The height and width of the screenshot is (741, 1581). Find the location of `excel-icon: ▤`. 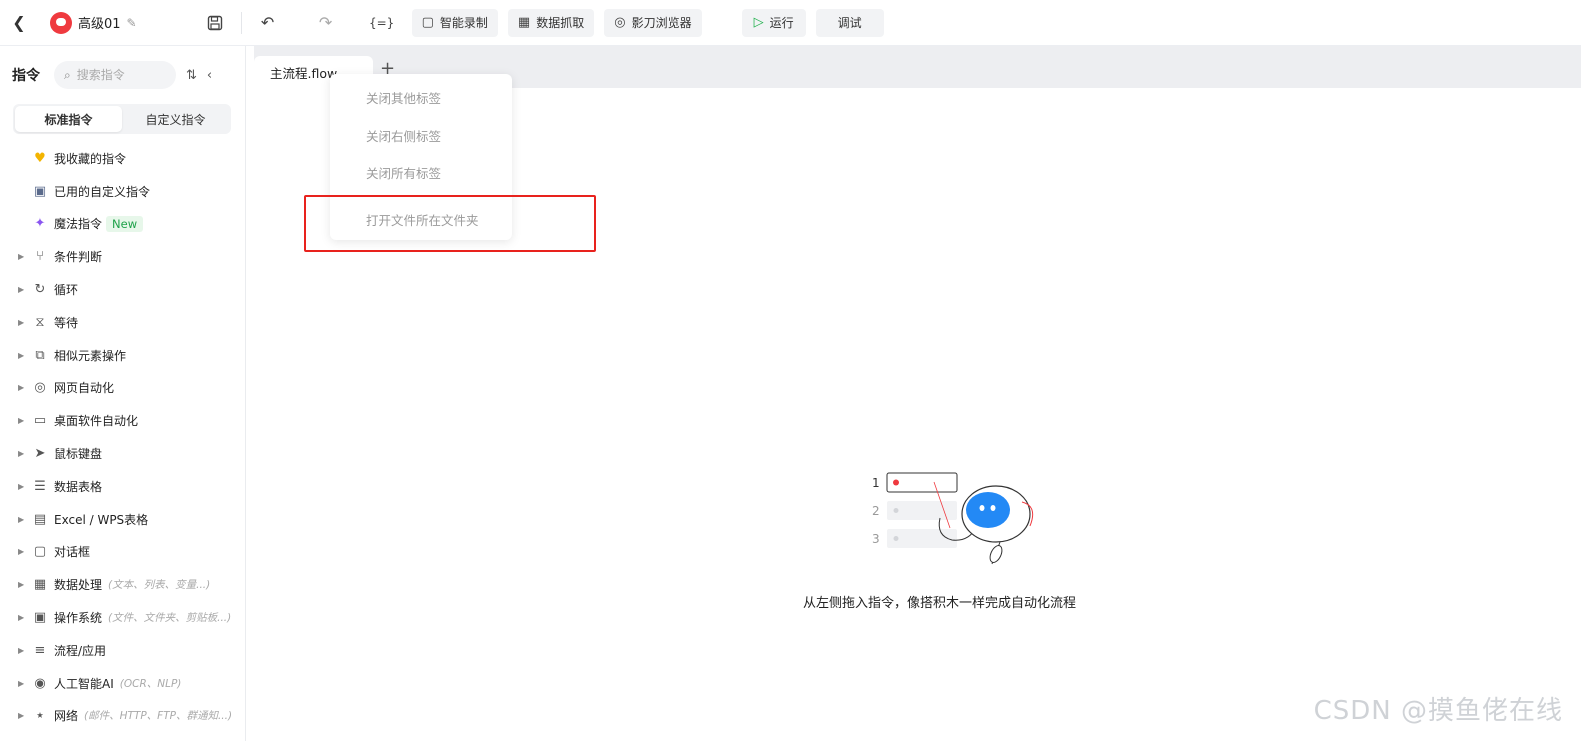

excel-icon: ▤ is located at coordinates (40, 519).